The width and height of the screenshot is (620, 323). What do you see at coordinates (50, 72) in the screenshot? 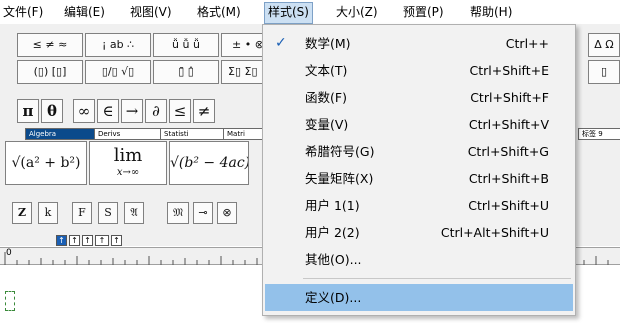
I see `fences-palette-button: (▯) [▯]` at bounding box center [50, 72].